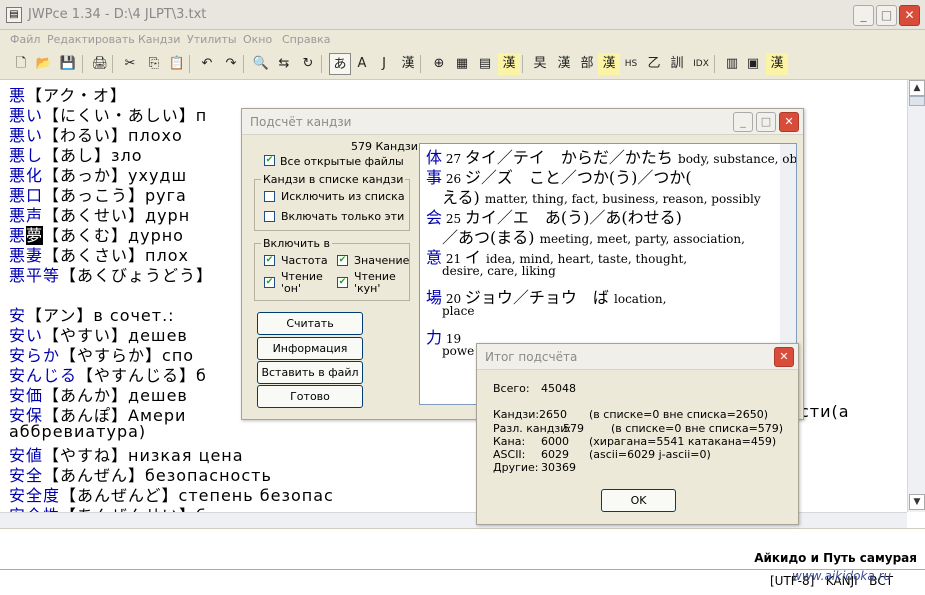 This screenshot has height=595, width=925. Describe the element at coordinates (766, 122) in the screenshot. I see `dialog-maximize-button: □` at that location.